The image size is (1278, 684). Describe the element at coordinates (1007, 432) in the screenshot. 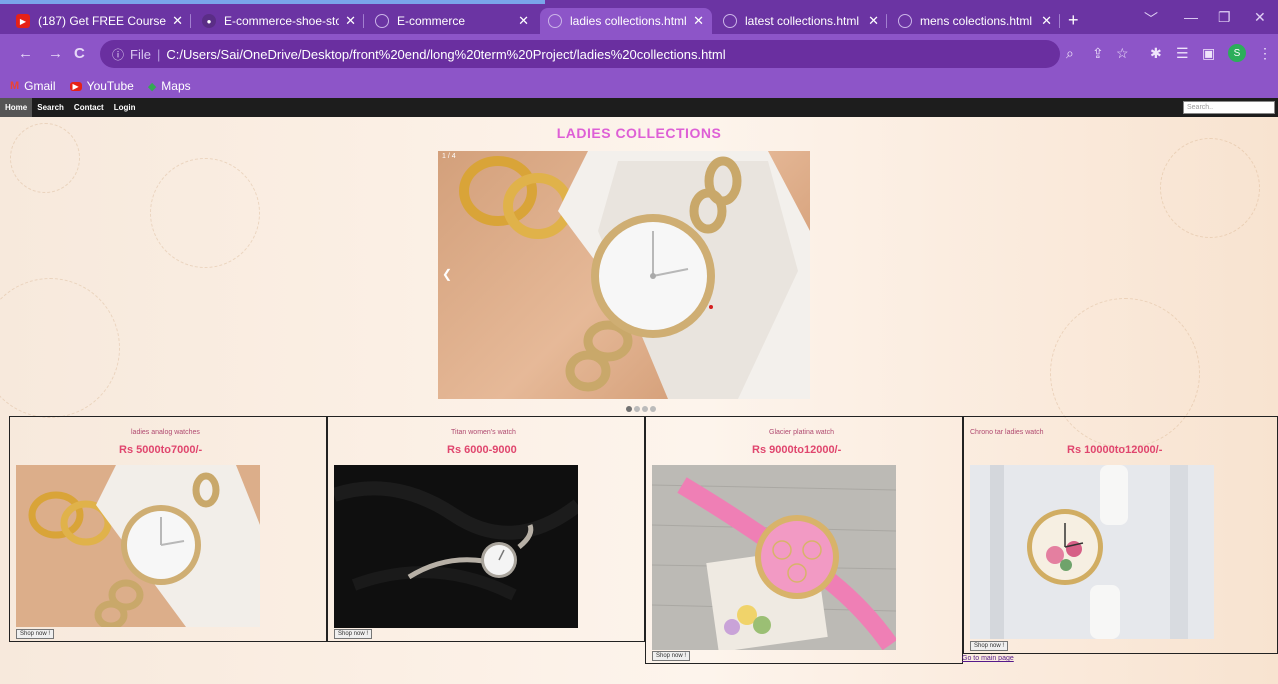

I see `product-name: Chrono tar ladies watch` at that location.